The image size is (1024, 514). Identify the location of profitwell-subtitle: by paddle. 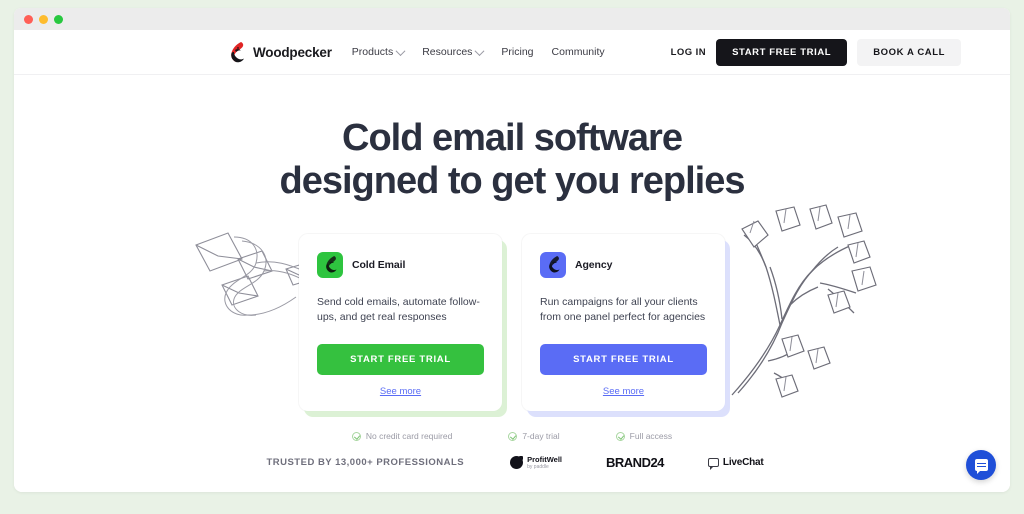
(538, 466).